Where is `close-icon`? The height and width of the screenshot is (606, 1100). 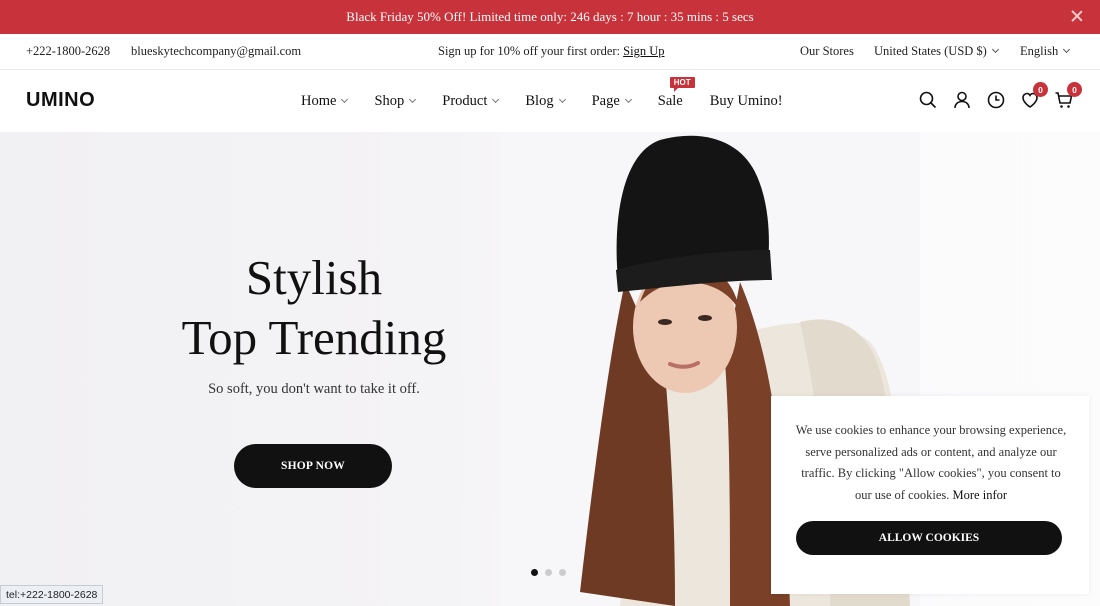
close-icon is located at coordinates (1077, 16).